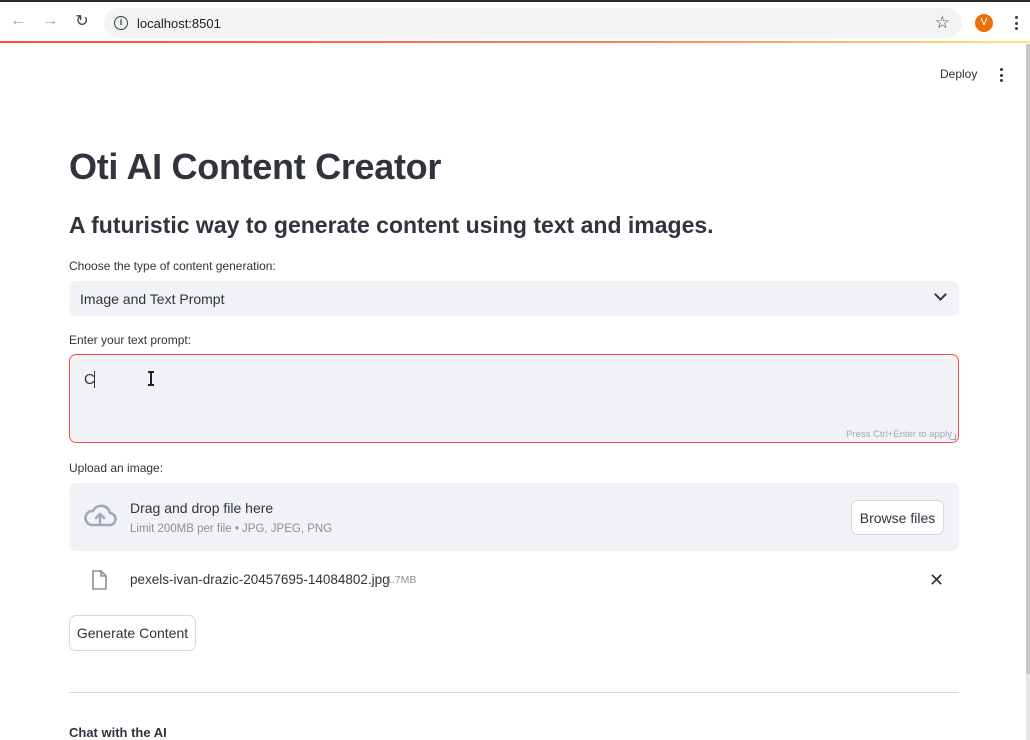 This screenshot has height=740, width=1030. Describe the element at coordinates (401, 580) in the screenshot. I see `file-size: 1.7MB` at that location.